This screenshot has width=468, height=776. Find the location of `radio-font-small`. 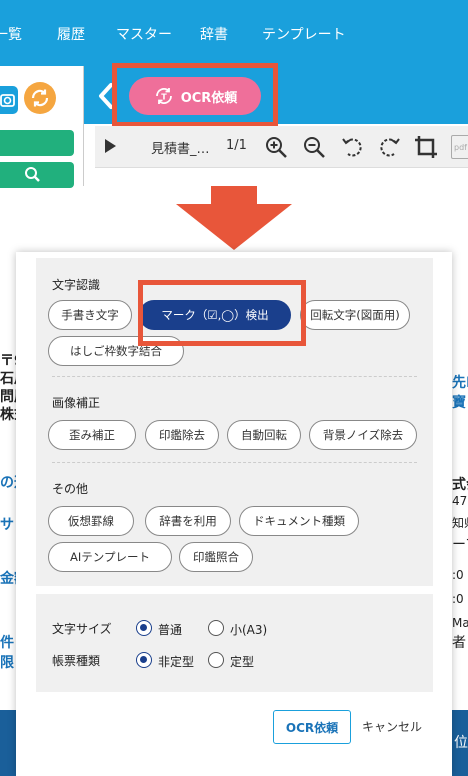

radio-font-small is located at coordinates (216, 628).